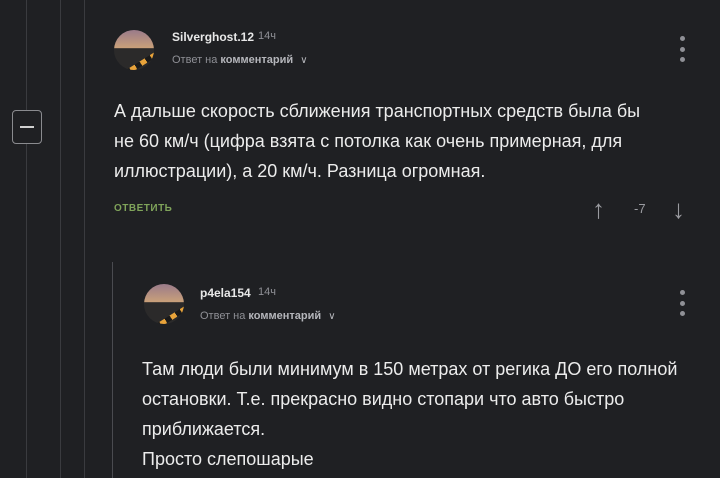 The image size is (720, 478). I want to click on comment-text-line: Просто слепошарые, so click(228, 459).